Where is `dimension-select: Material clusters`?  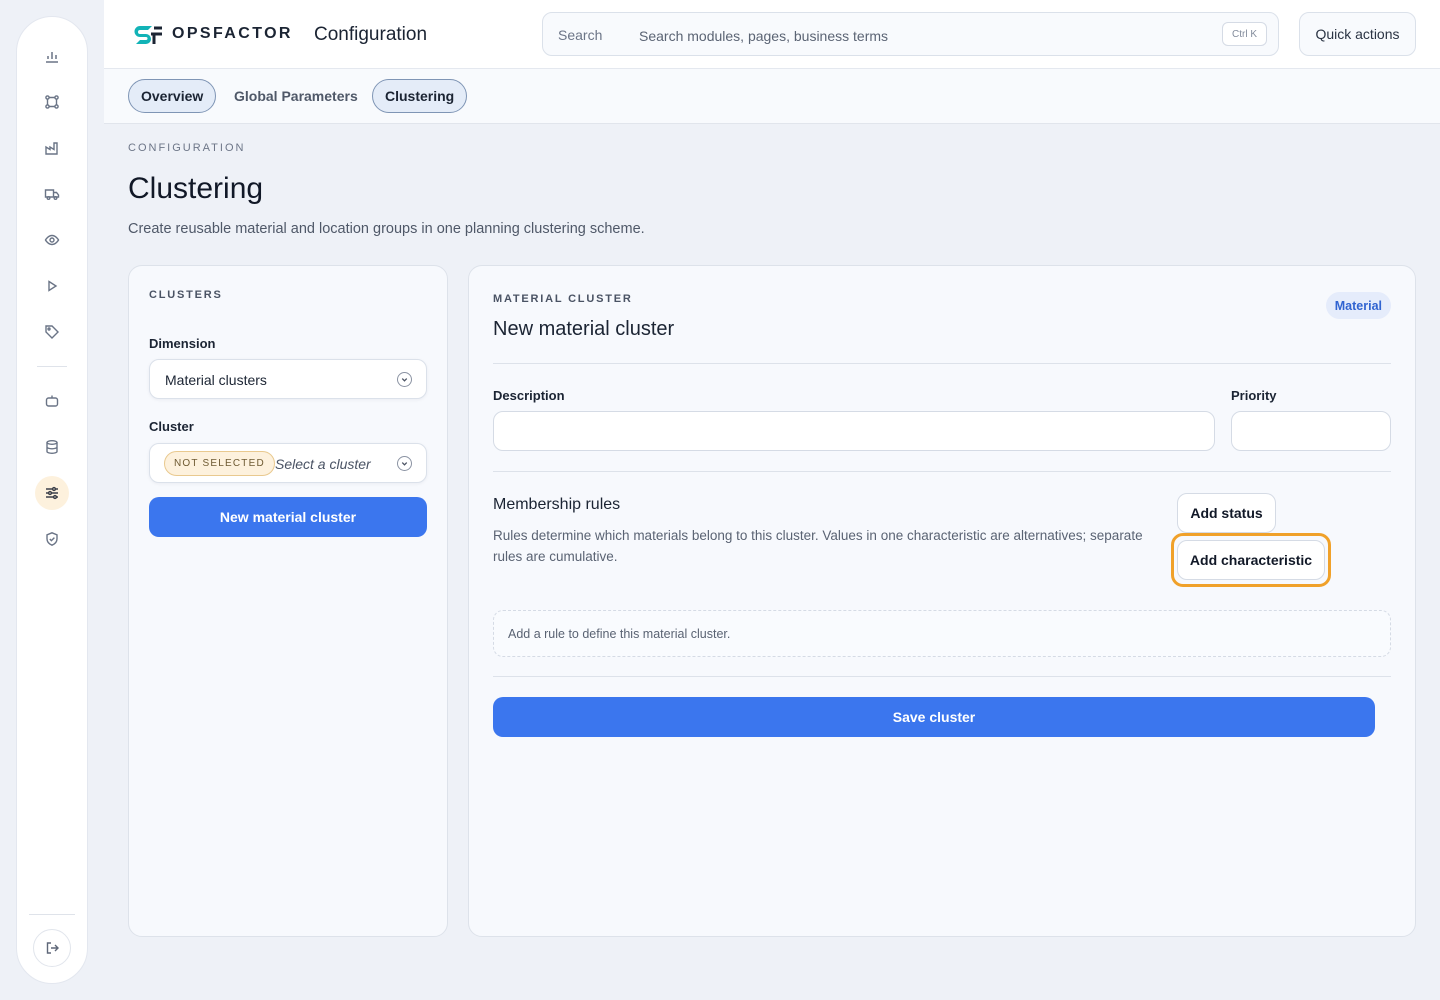 dimension-select: Material clusters is located at coordinates (288, 379).